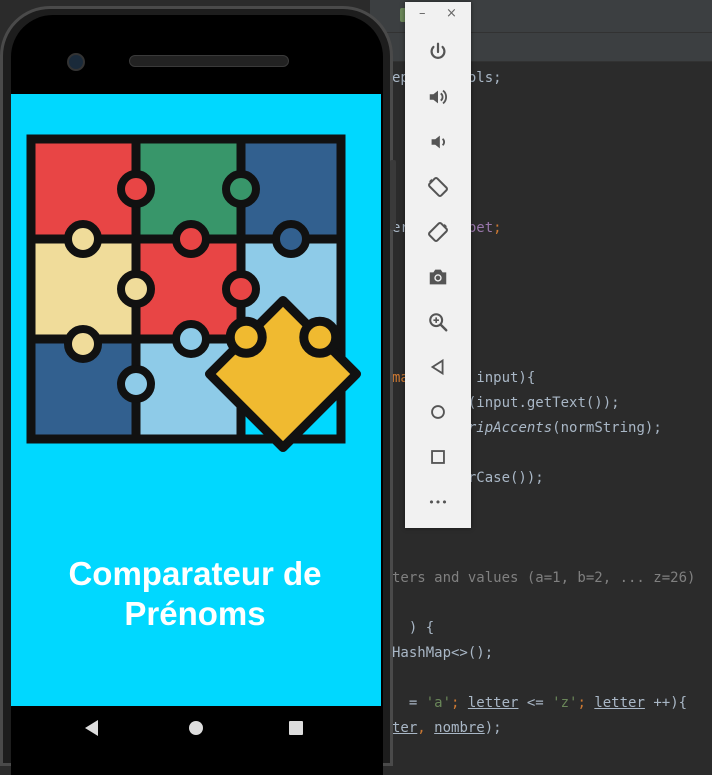  Describe the element at coordinates (535, 703) in the screenshot. I see `code-token: <=` at that location.